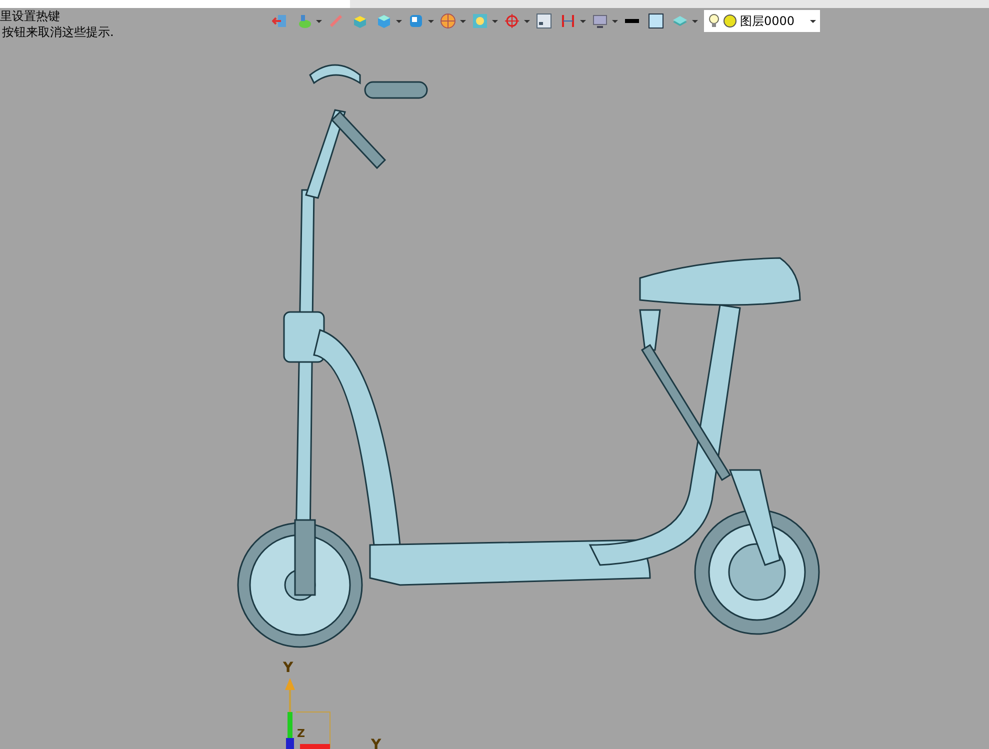  I want to click on target-icon, so click(512, 21).